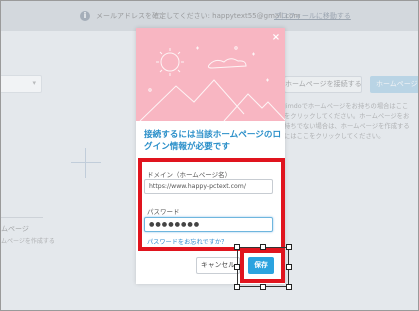  Describe the element at coordinates (212, 83) in the screenshot. I see `mountain-illustration` at that location.